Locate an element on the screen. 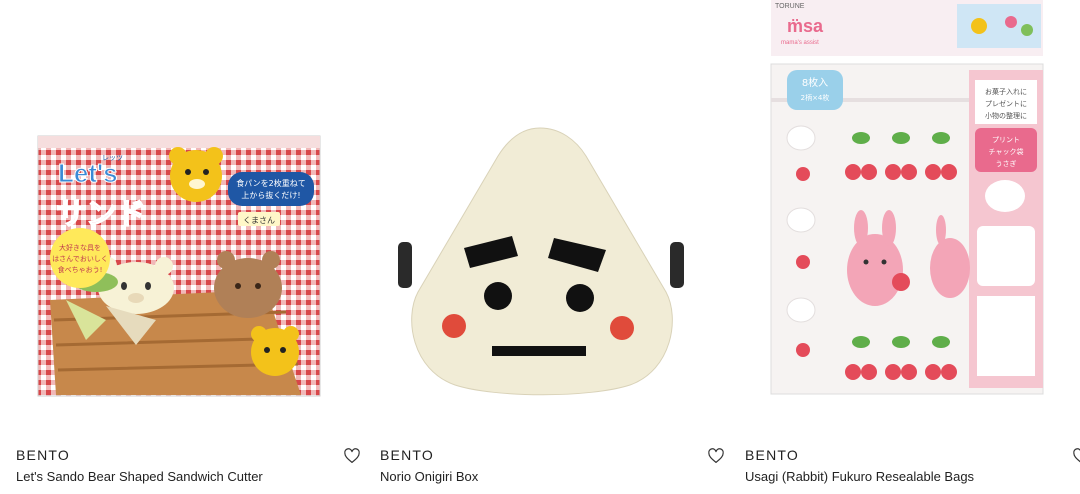 This screenshot has width=1080, height=494. svg-text: チャック袋 is located at coordinates (1006, 151).